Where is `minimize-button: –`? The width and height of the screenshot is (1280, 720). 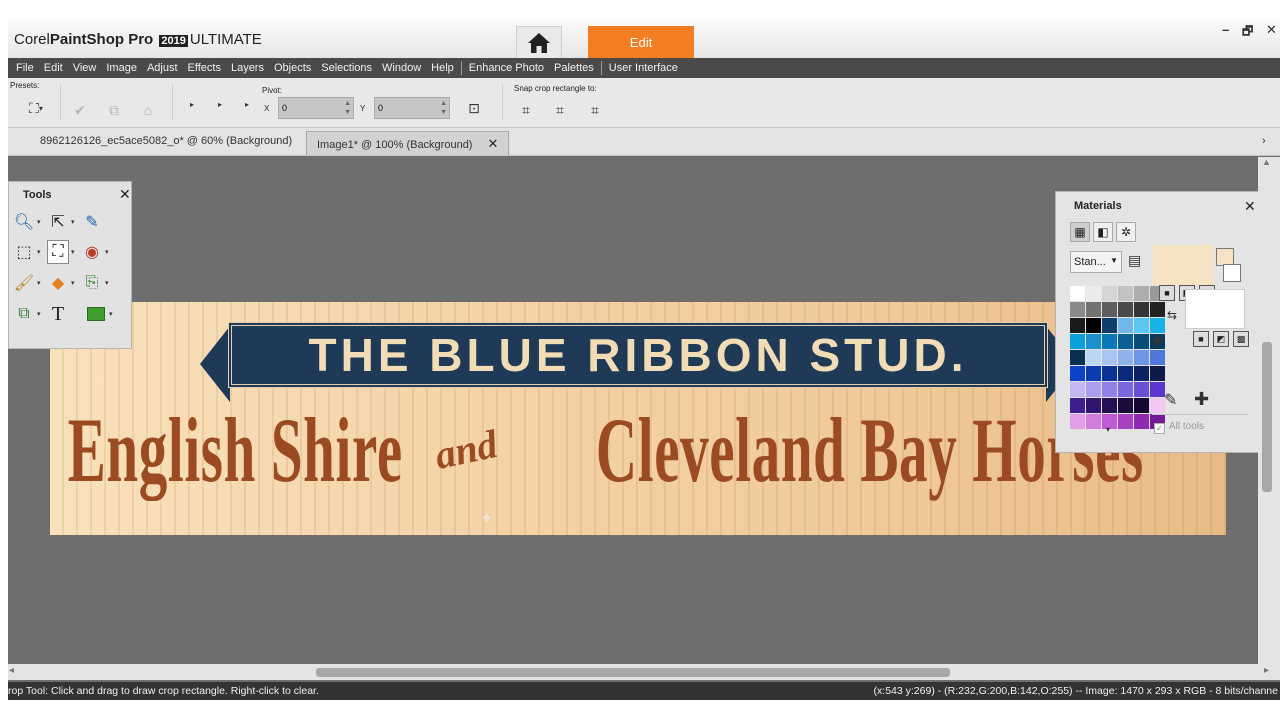 minimize-button: – is located at coordinates (1225, 29).